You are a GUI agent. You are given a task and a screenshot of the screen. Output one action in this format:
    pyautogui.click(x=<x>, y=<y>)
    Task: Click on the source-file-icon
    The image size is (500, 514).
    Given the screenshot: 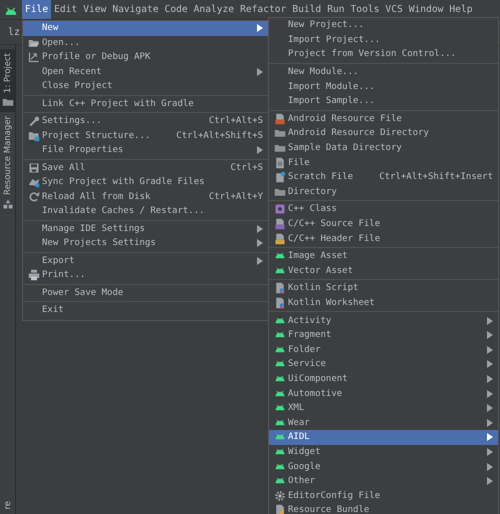 What is the action you would take?
    pyautogui.click(x=280, y=224)
    